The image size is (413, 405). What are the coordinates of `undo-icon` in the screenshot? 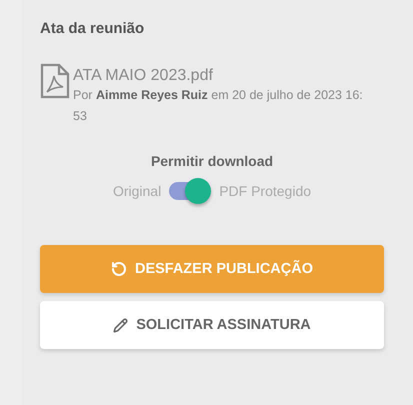 It's located at (118, 269).